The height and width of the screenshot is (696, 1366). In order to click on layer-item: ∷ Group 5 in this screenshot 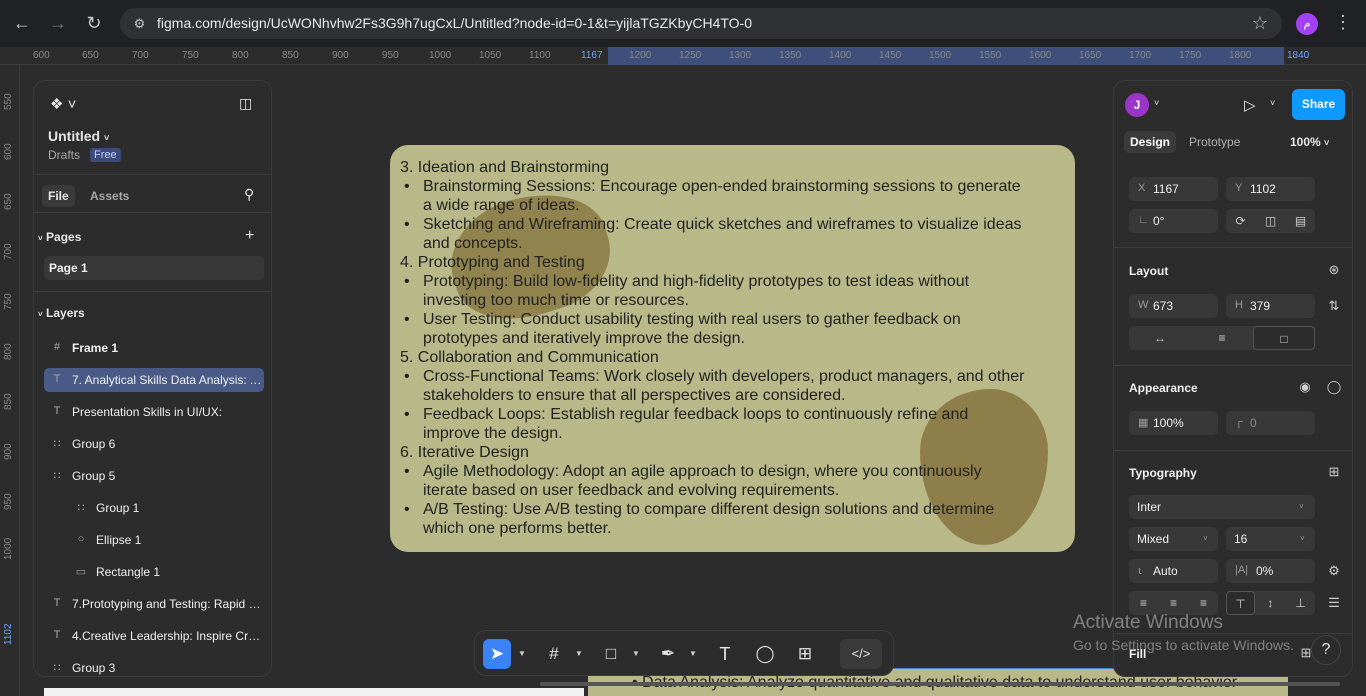, I will do `click(154, 476)`.